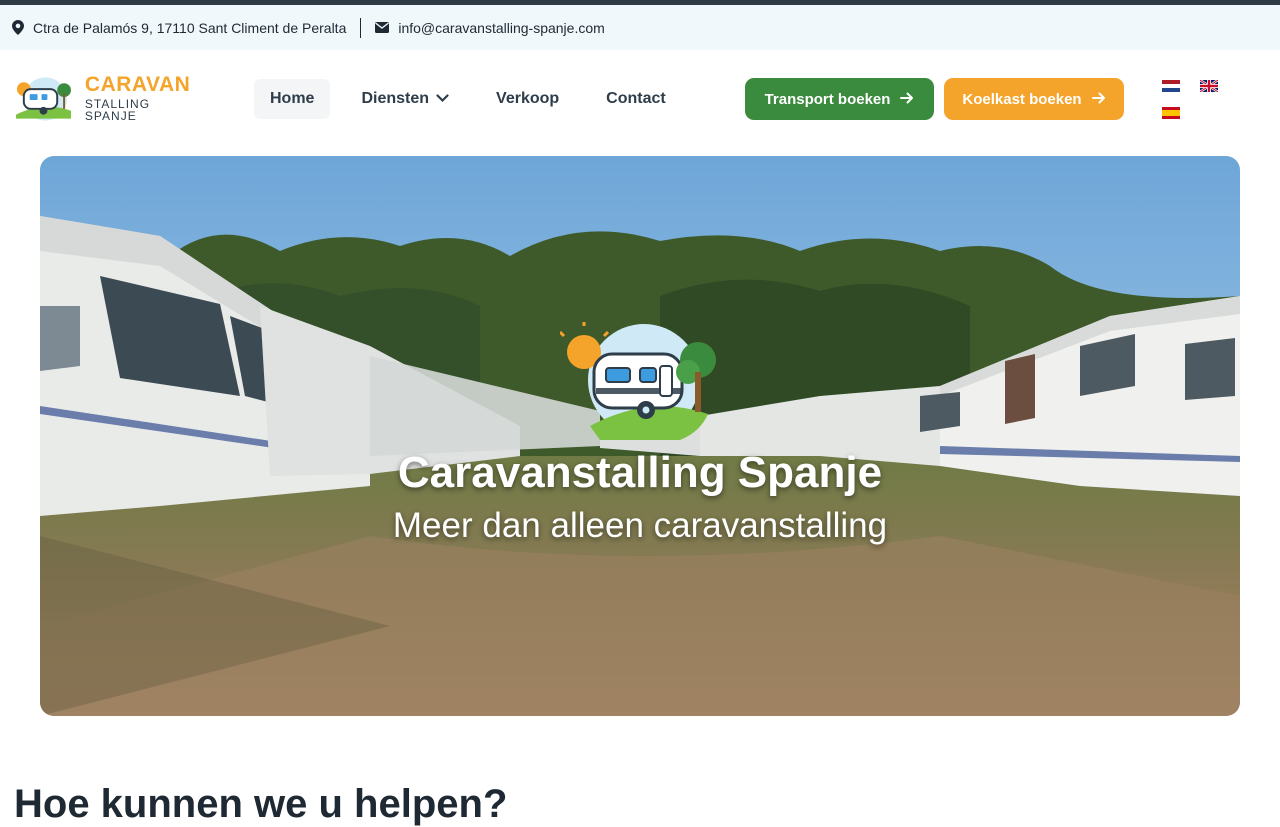  I want to click on site-logo: CARAVAN STALLING SPANJE, so click(109, 98).